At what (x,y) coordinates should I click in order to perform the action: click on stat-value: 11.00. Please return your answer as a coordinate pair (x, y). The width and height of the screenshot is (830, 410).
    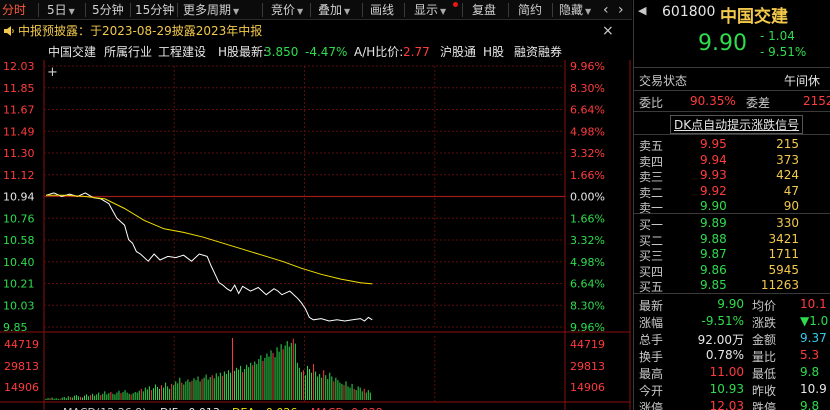
    Looking at the image, I should click on (726, 372).